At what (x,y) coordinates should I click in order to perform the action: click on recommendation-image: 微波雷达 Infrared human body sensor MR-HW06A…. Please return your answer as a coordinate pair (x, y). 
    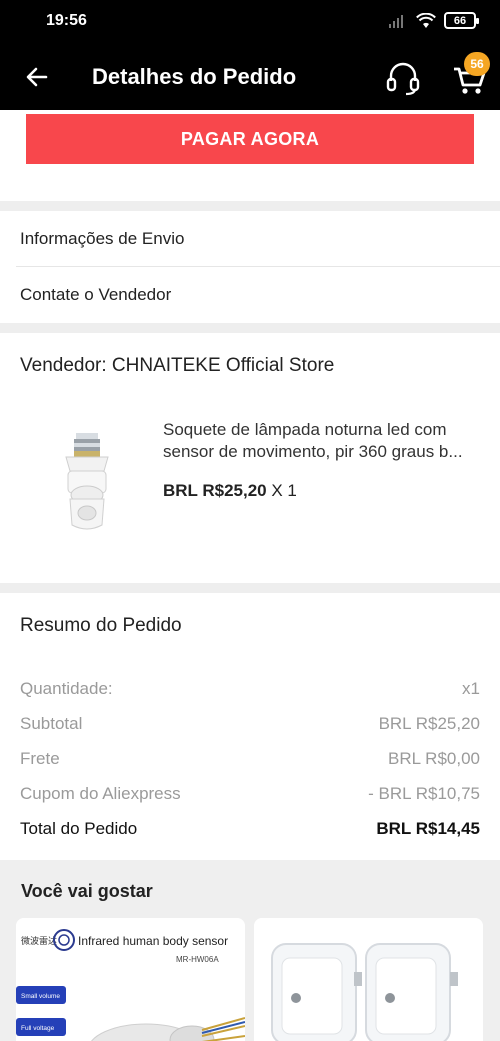
    Looking at the image, I should click on (130, 979).